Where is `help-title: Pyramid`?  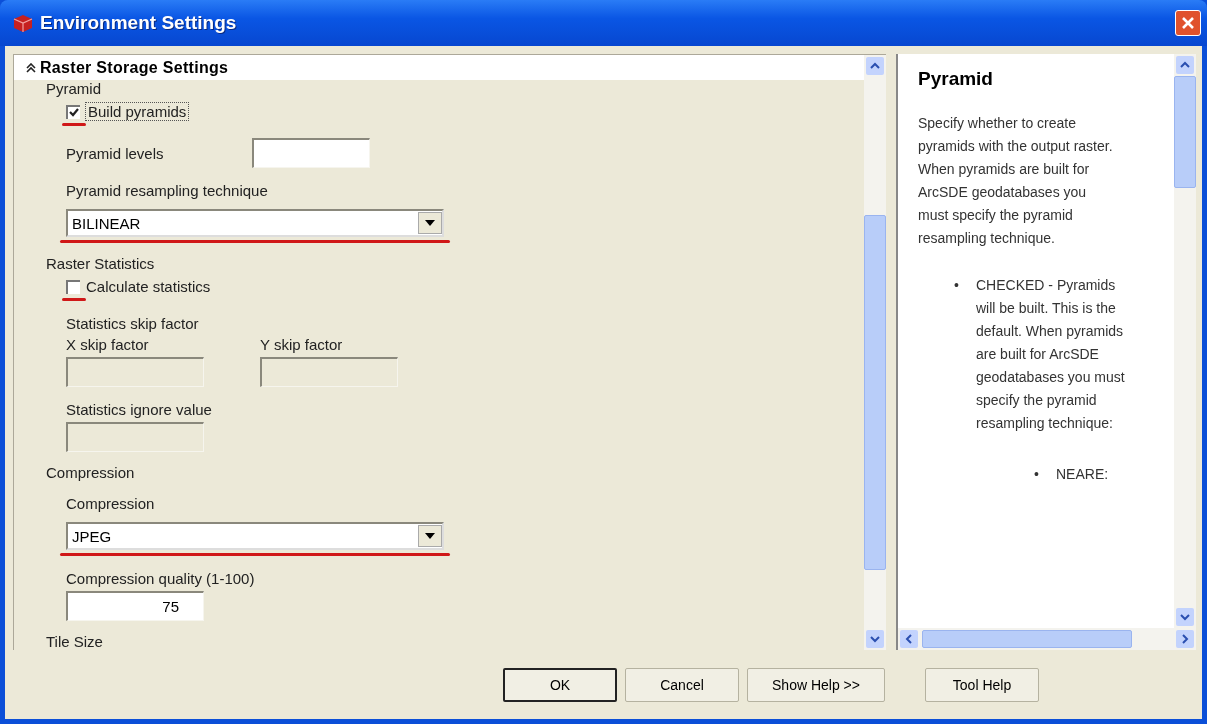 help-title: Pyramid is located at coordinates (956, 79).